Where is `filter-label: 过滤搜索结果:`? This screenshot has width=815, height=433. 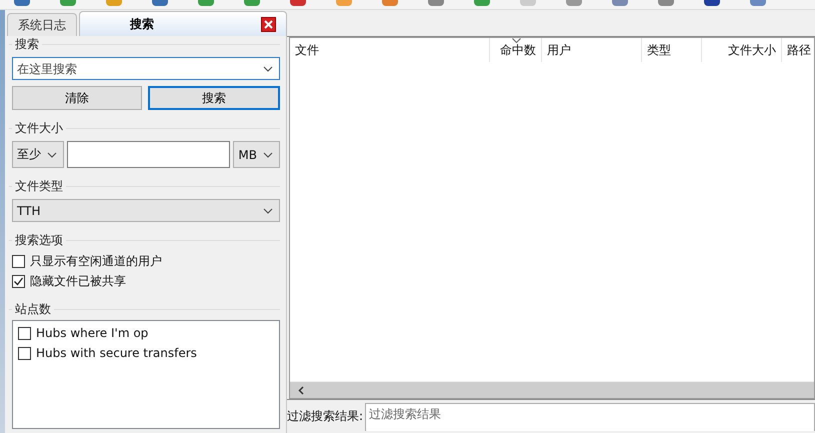
filter-label: 过滤搜索结果: is located at coordinates (325, 416).